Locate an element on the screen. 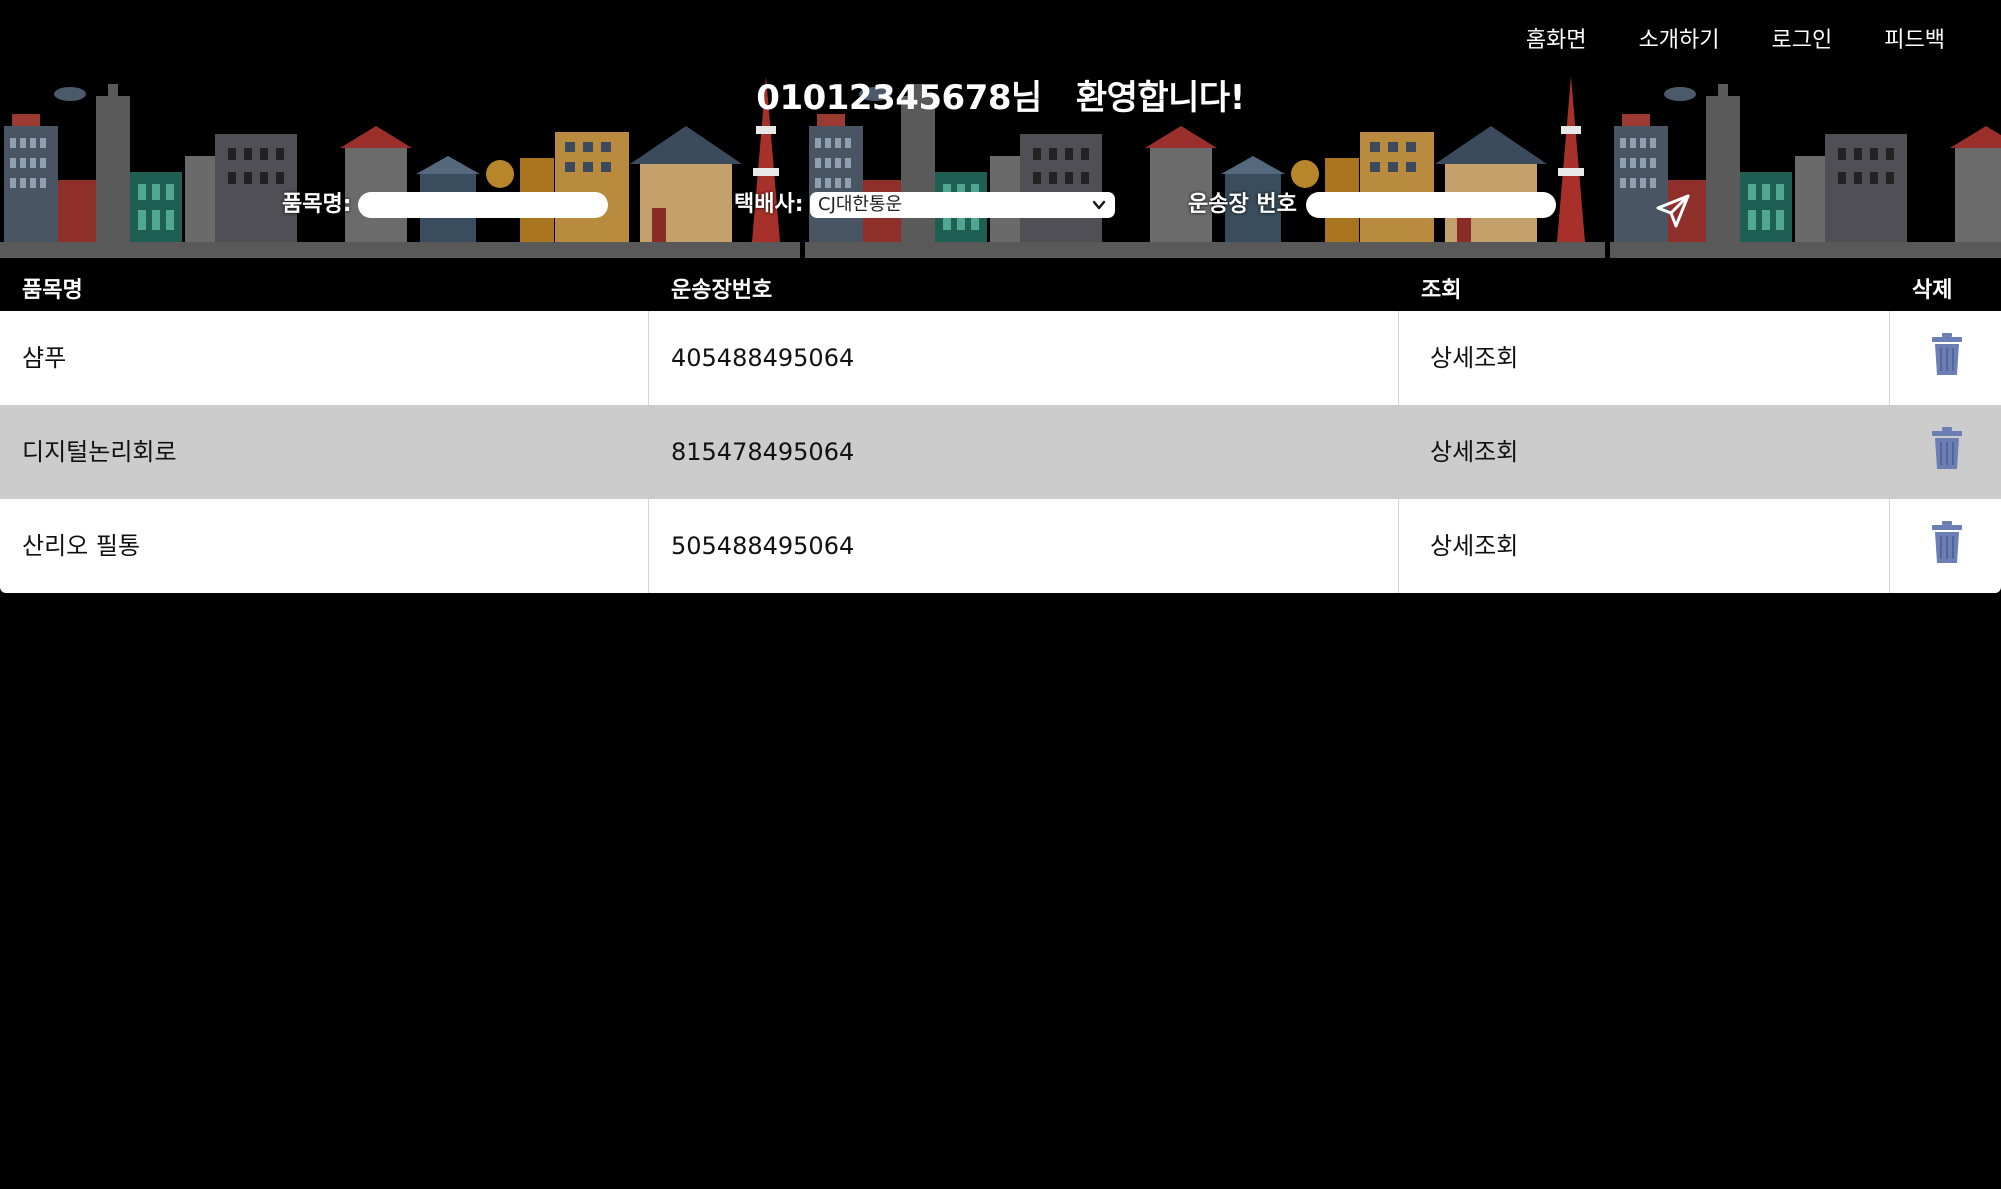 Image resolution: width=2001 pixels, height=1189 pixels. top-nav: 홈화면 소개하기 로그인 피드백 is located at coordinates (1709, 38).